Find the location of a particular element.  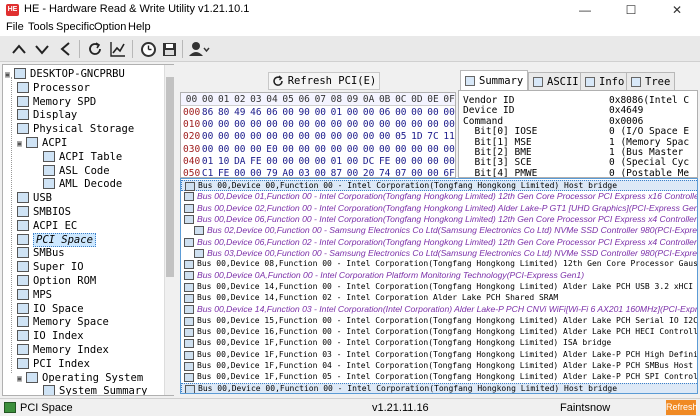

hex-cell: 6F is located at coordinates (448, 172).